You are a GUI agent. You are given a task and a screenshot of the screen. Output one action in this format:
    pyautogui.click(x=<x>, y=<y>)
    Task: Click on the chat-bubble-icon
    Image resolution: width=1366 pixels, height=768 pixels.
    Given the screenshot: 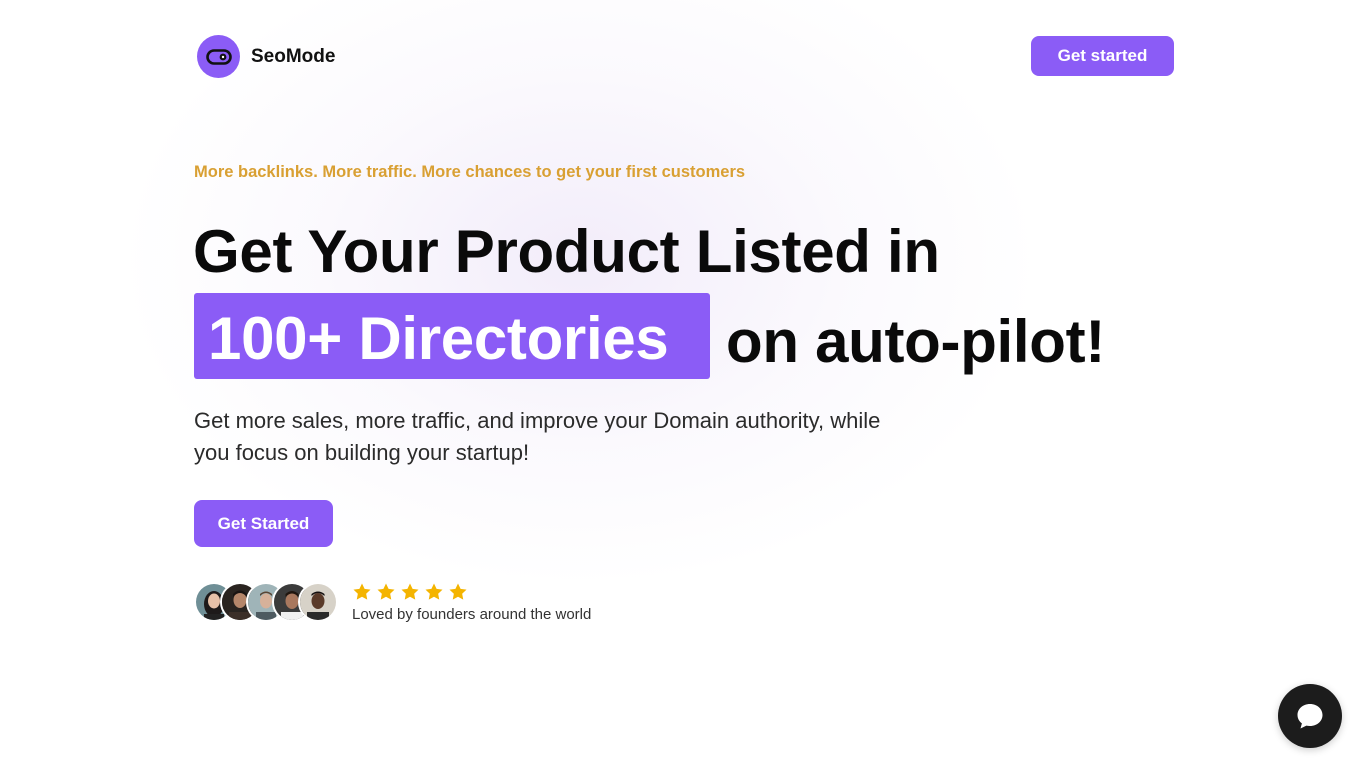 What is the action you would take?
    pyautogui.click(x=1310, y=716)
    